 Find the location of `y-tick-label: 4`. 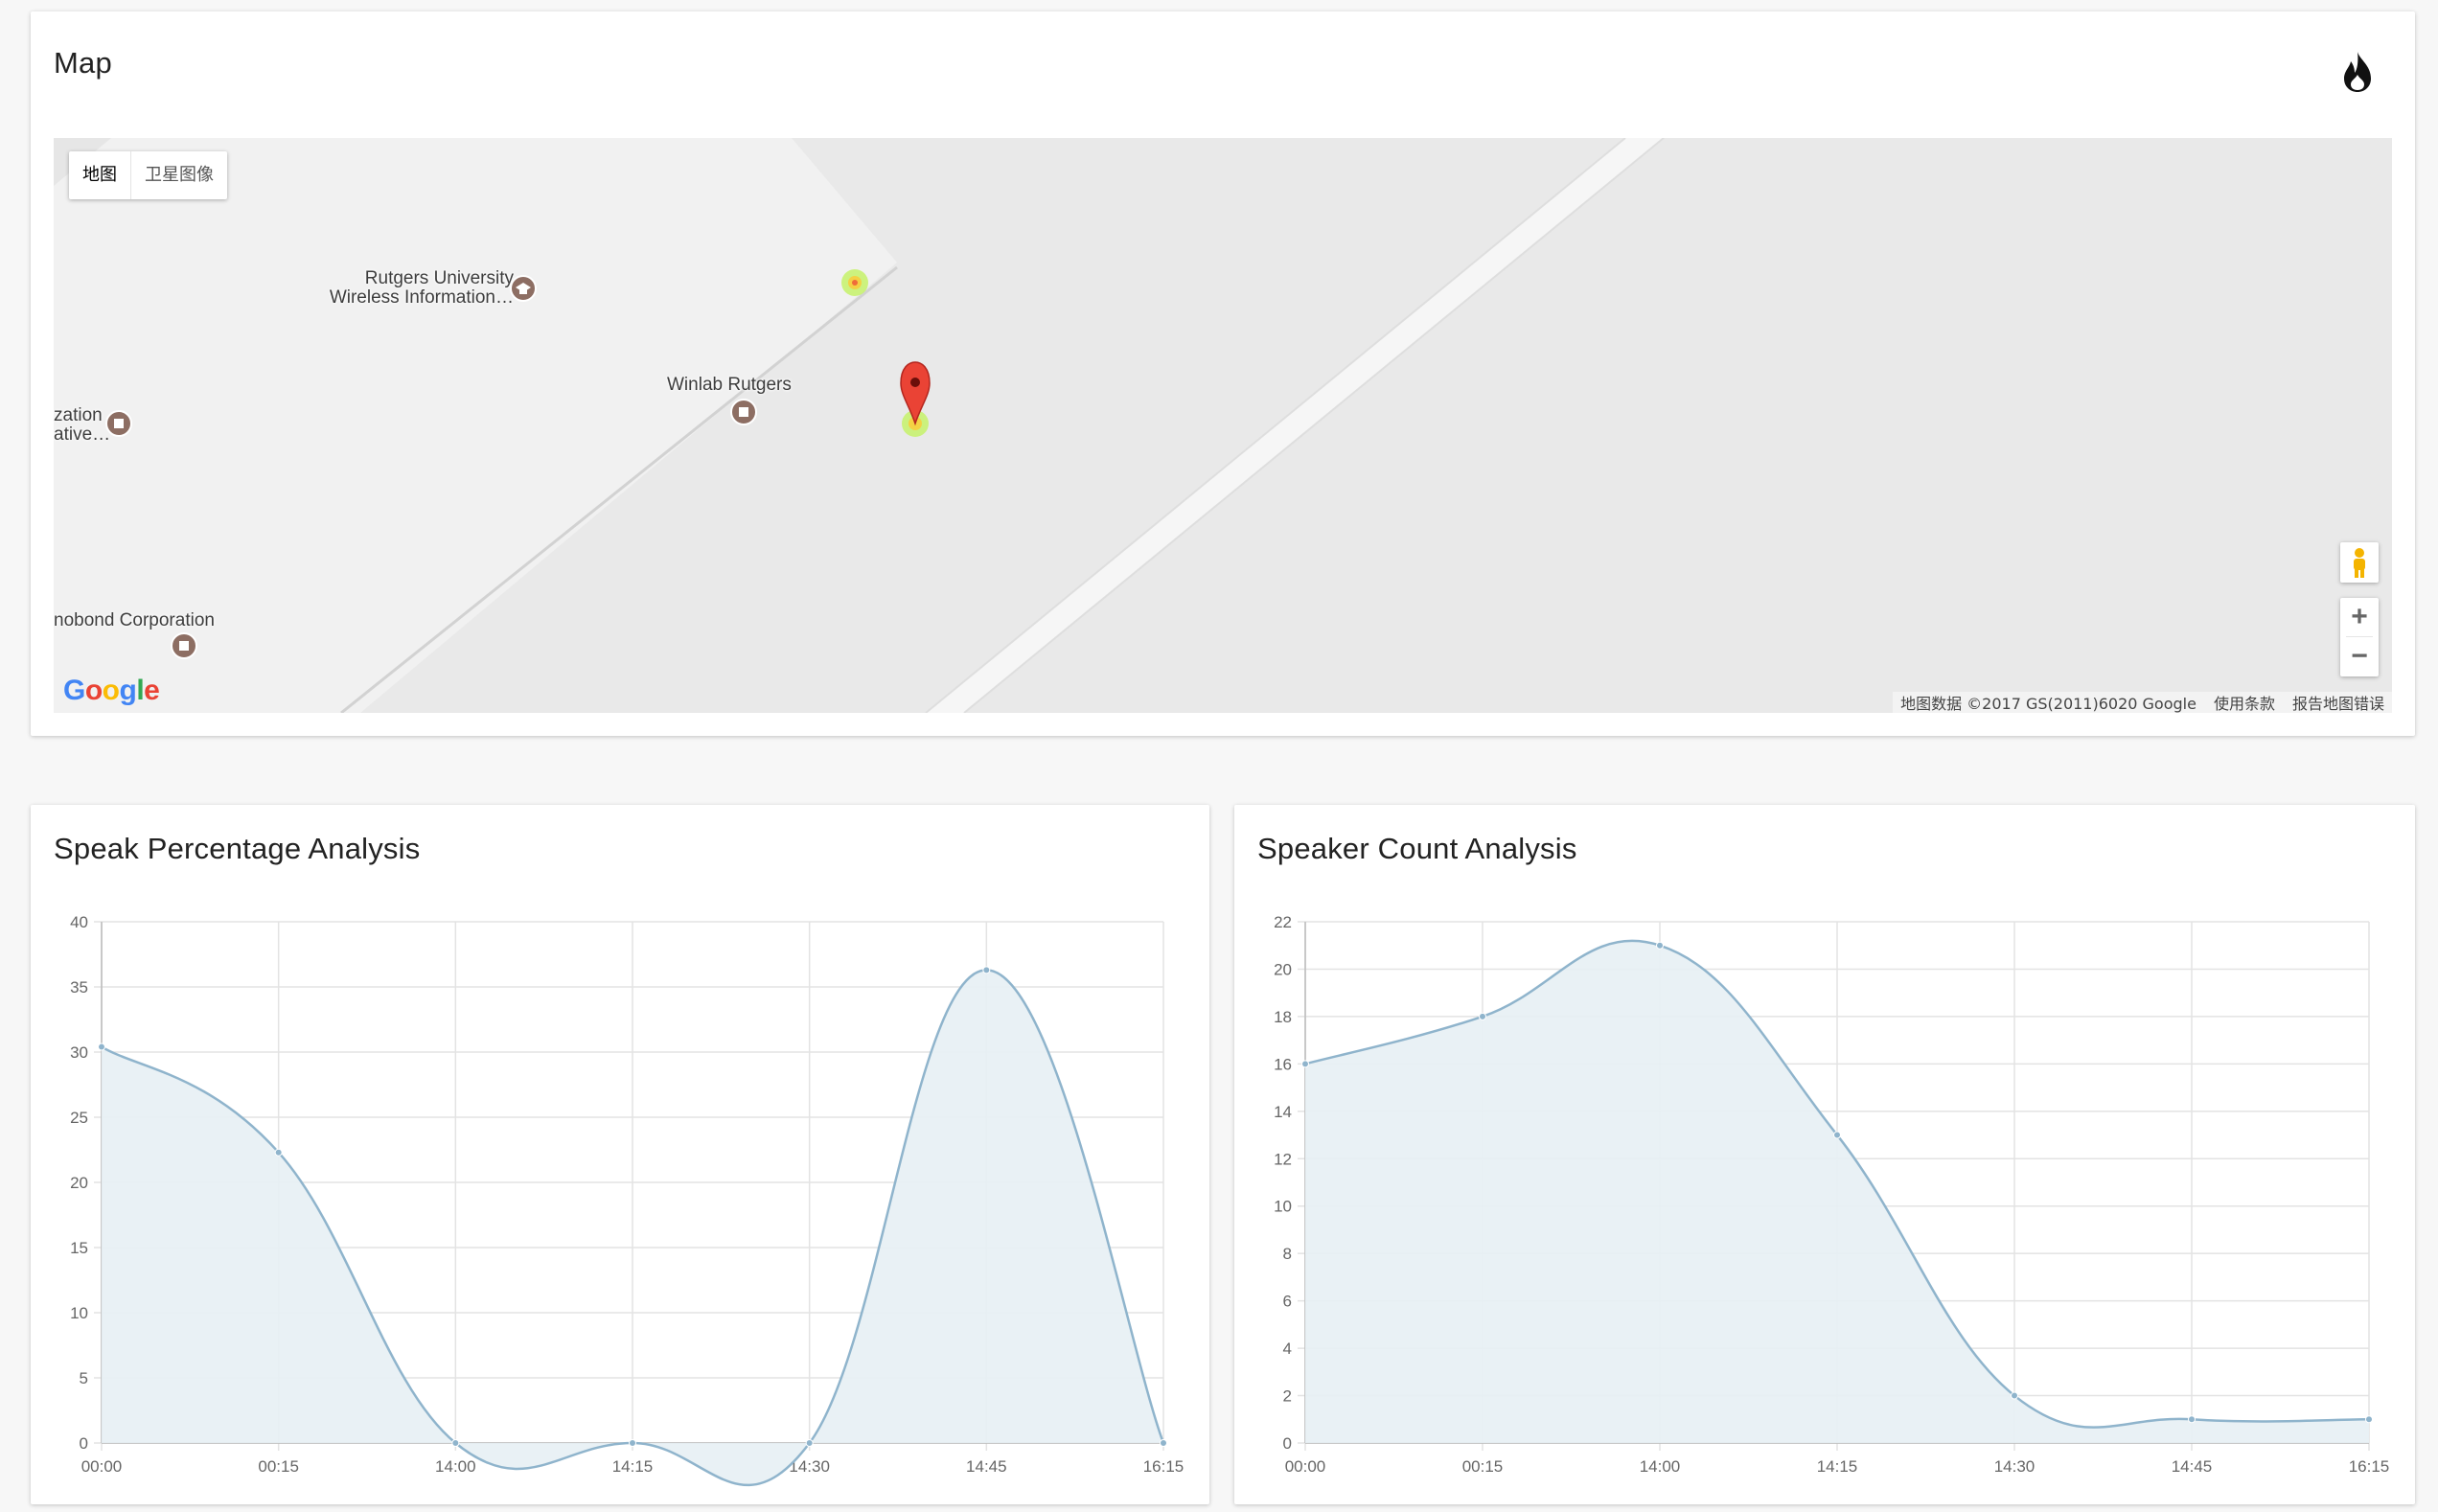

y-tick-label: 4 is located at coordinates (1287, 1349).